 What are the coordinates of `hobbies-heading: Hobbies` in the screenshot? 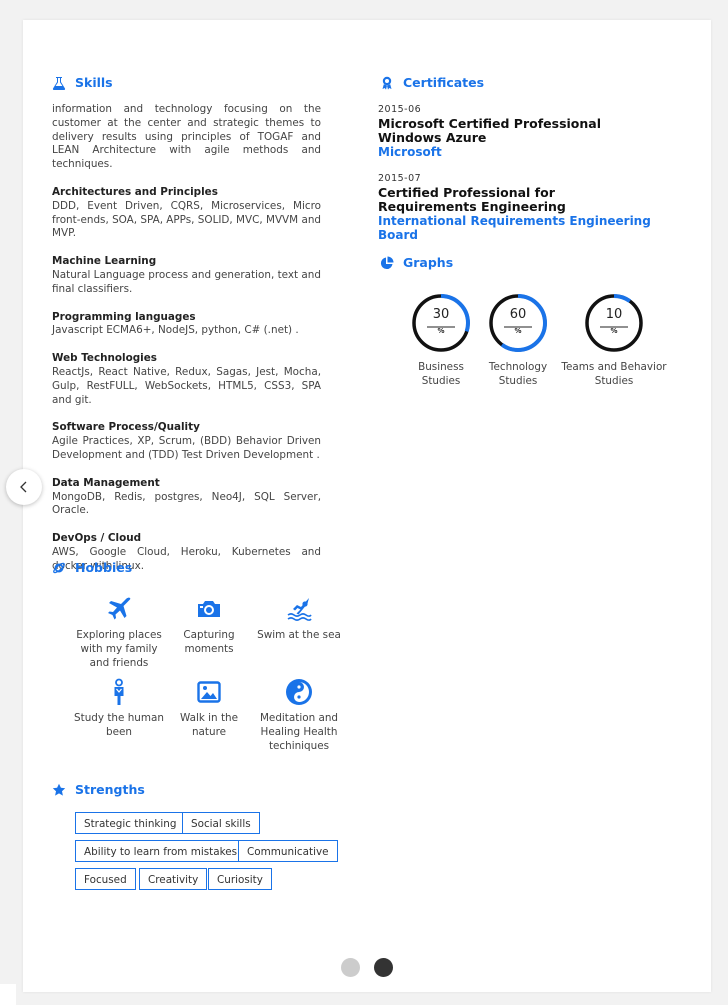 It's located at (92, 567).